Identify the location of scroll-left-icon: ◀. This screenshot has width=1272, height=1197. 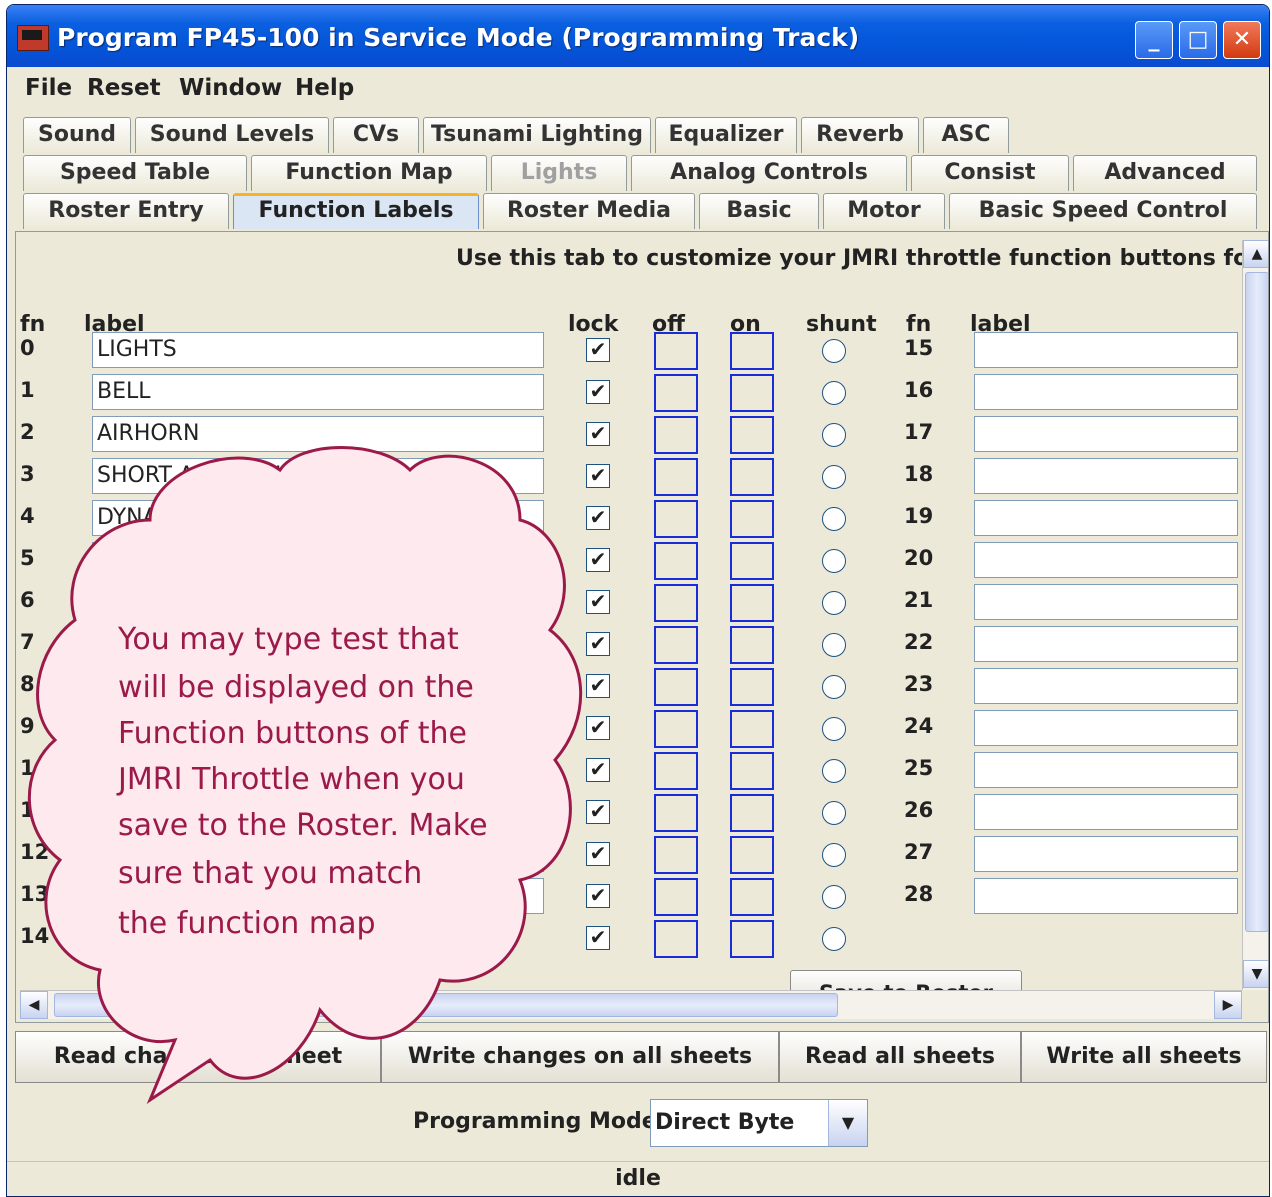
(34, 1005).